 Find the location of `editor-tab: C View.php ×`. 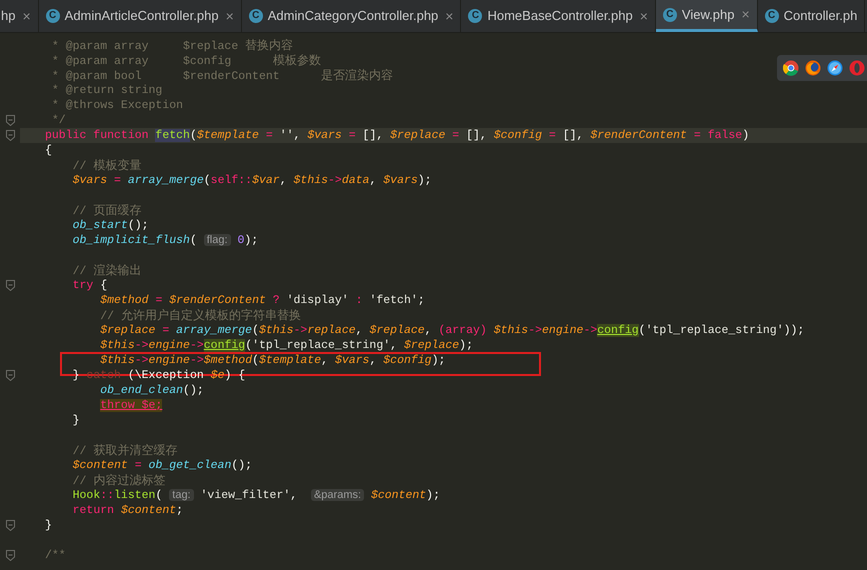

editor-tab: C View.php × is located at coordinates (707, 16).